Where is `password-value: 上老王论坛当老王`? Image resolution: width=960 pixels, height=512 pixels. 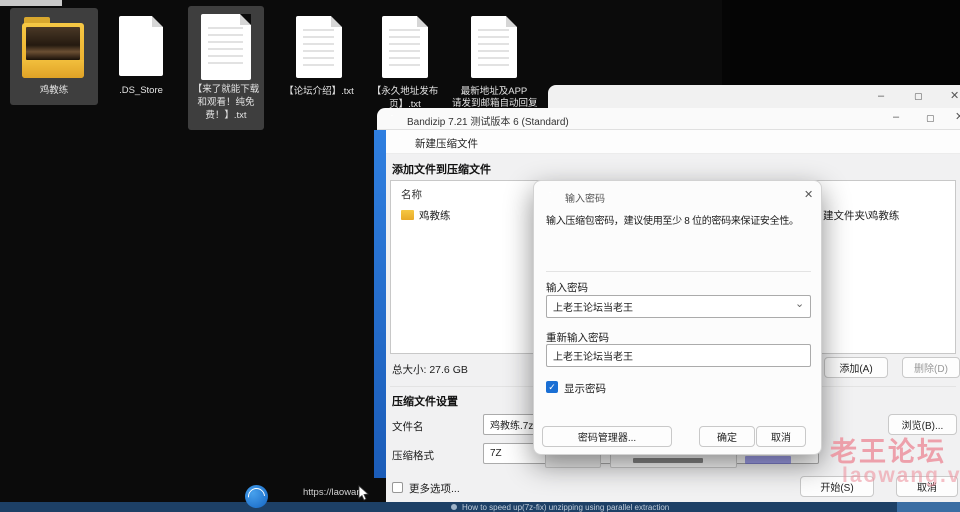
password-value: 上老王论坛当老王 is located at coordinates (593, 308).